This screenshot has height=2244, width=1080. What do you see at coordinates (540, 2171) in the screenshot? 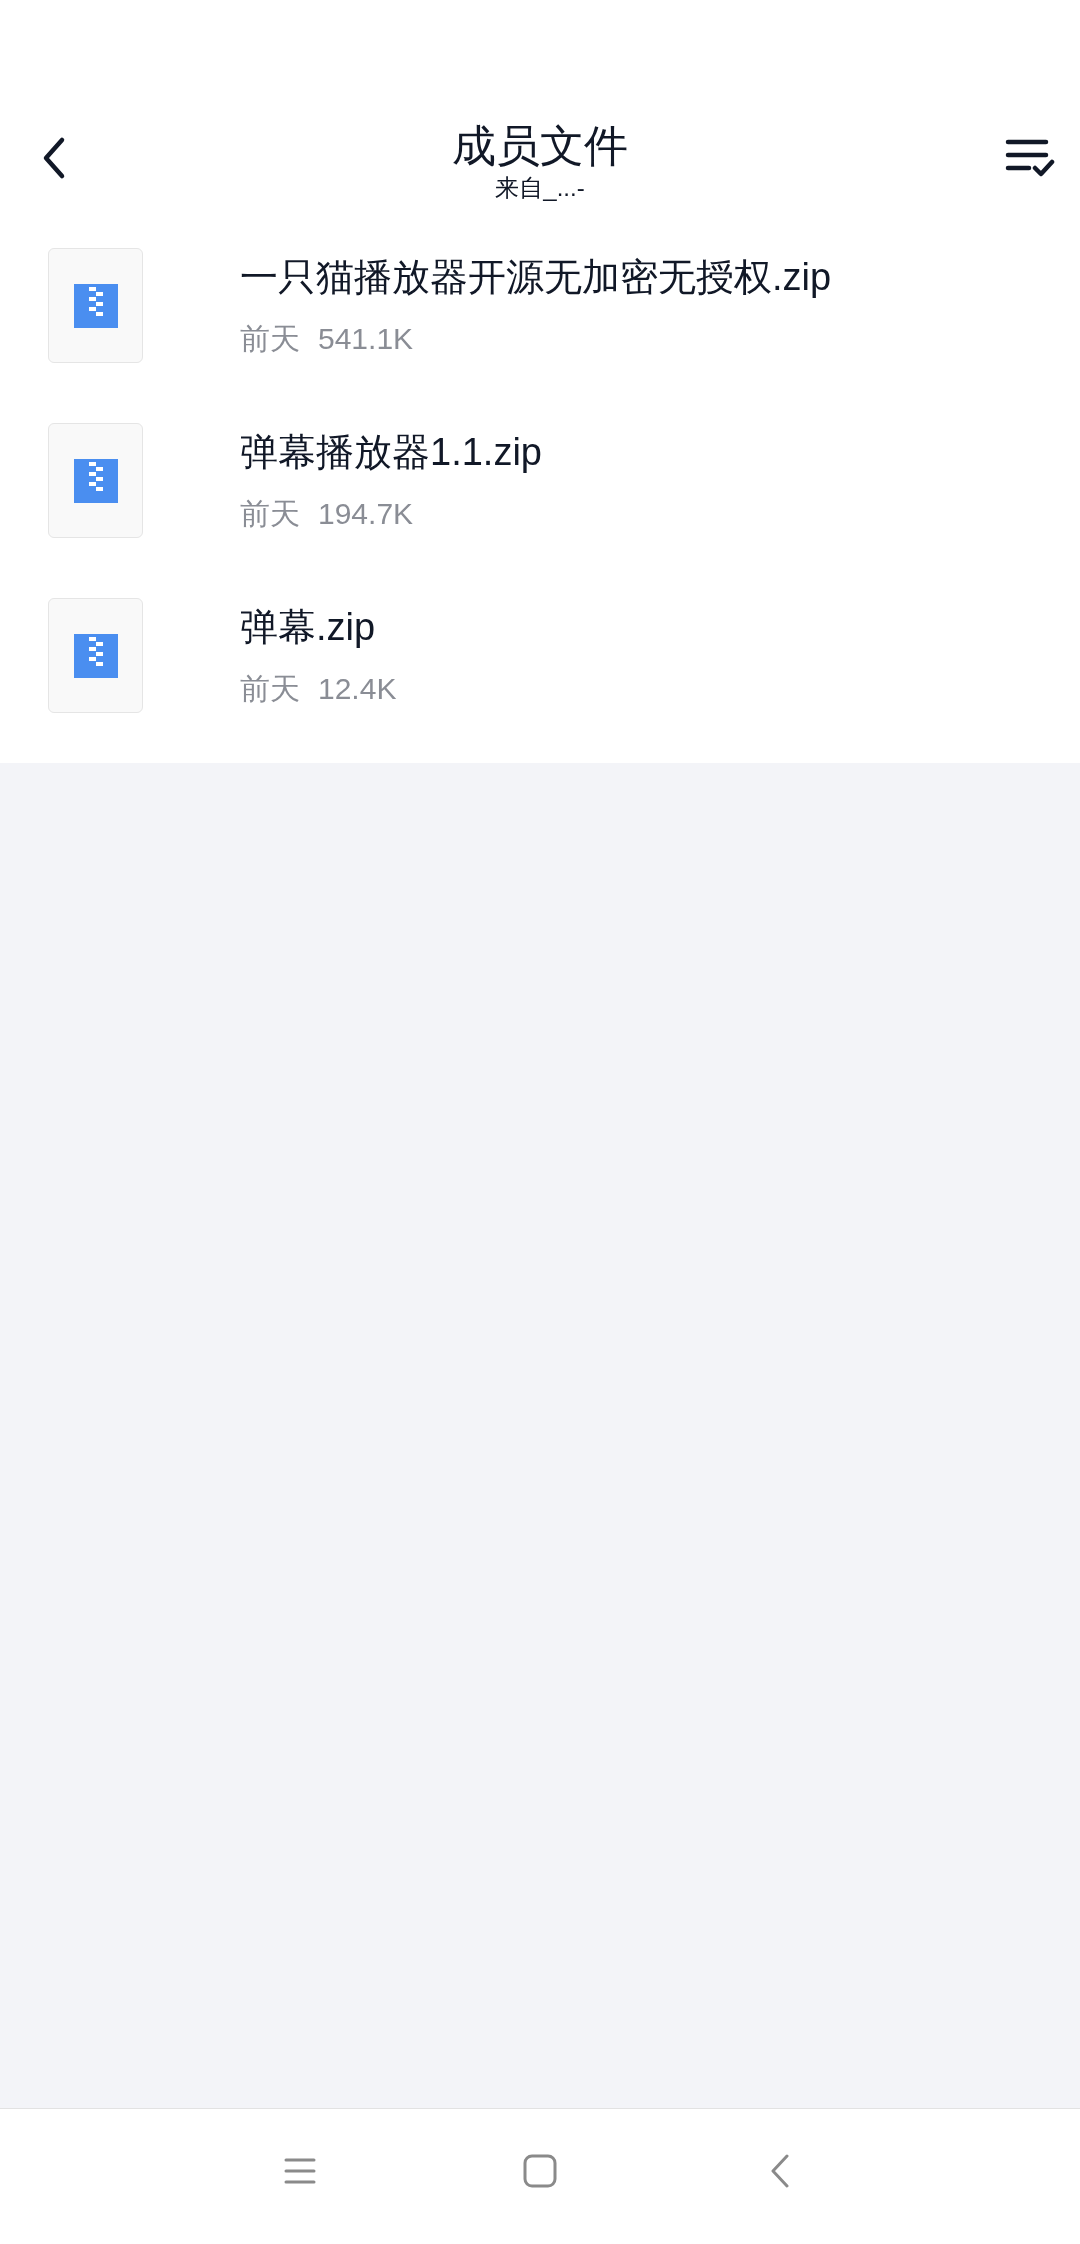
I see `square-icon` at bounding box center [540, 2171].